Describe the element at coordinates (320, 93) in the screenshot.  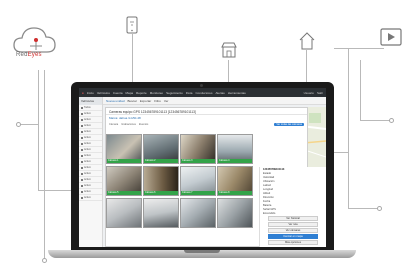
I see `logout-link: Salir` at that location.